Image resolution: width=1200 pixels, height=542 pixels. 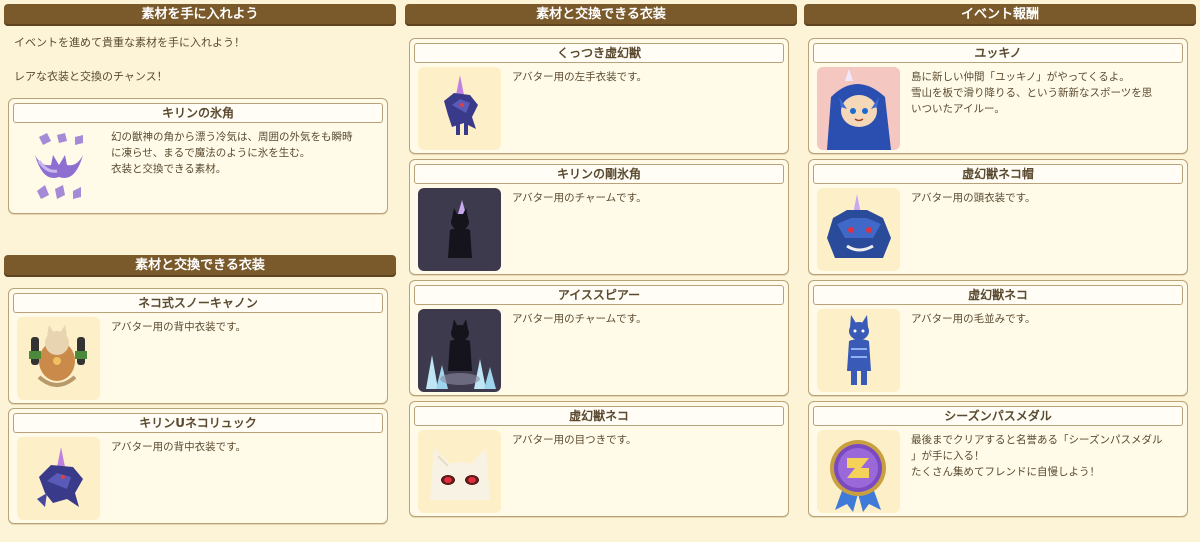 I want to click on reward-card: 虚幻獣ネコ帽 アバター用の頭衣装です。, so click(x=998, y=217).